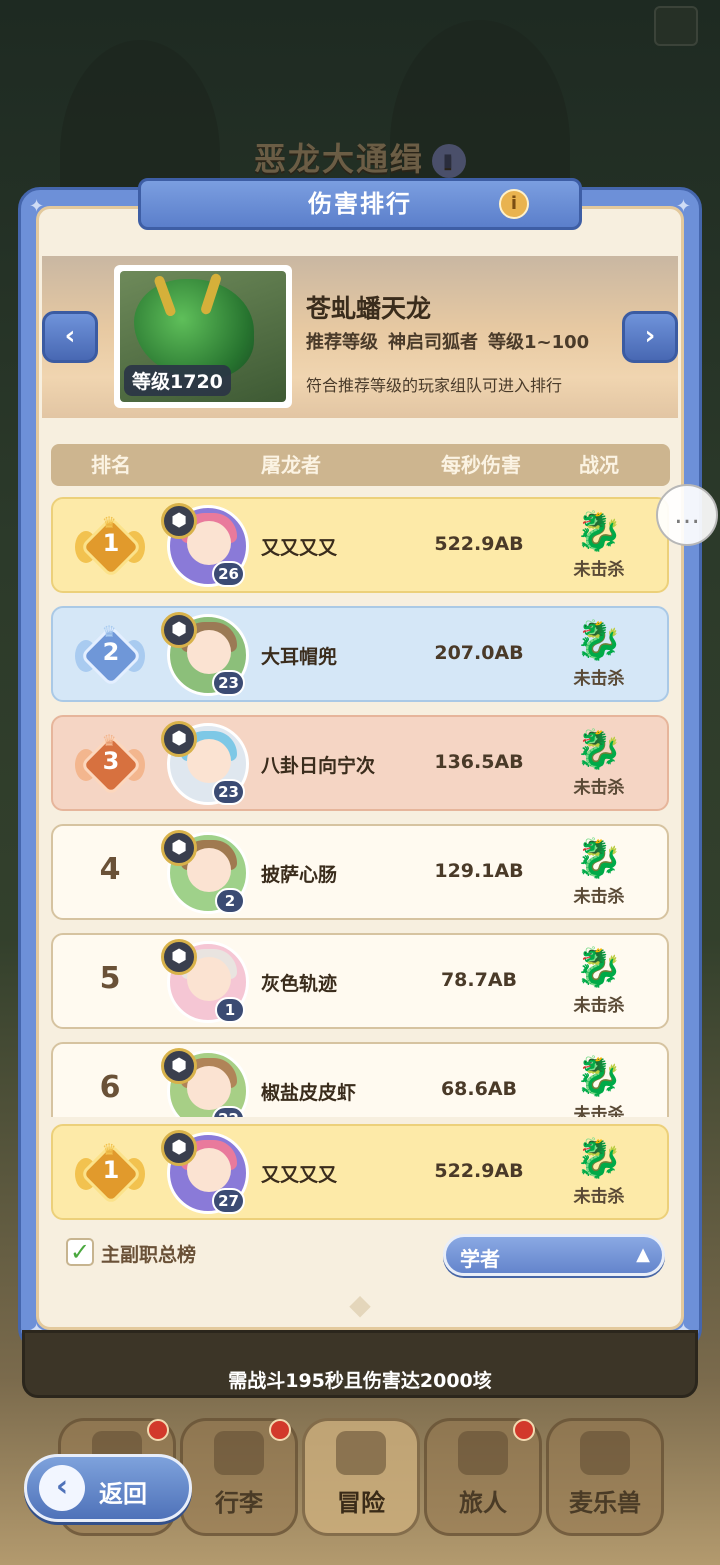 The width and height of the screenshot is (720, 1565). What do you see at coordinates (483, 1477) in the screenshot?
I see `nav-item-traveler: 旅人` at bounding box center [483, 1477].